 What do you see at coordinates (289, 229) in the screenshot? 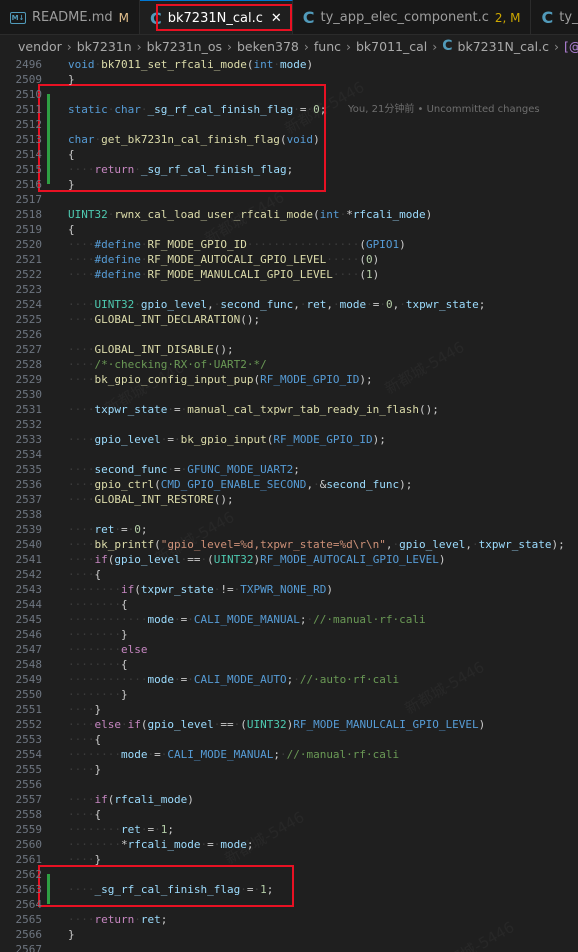
I see `code-line: 2519 {` at bounding box center [289, 229].